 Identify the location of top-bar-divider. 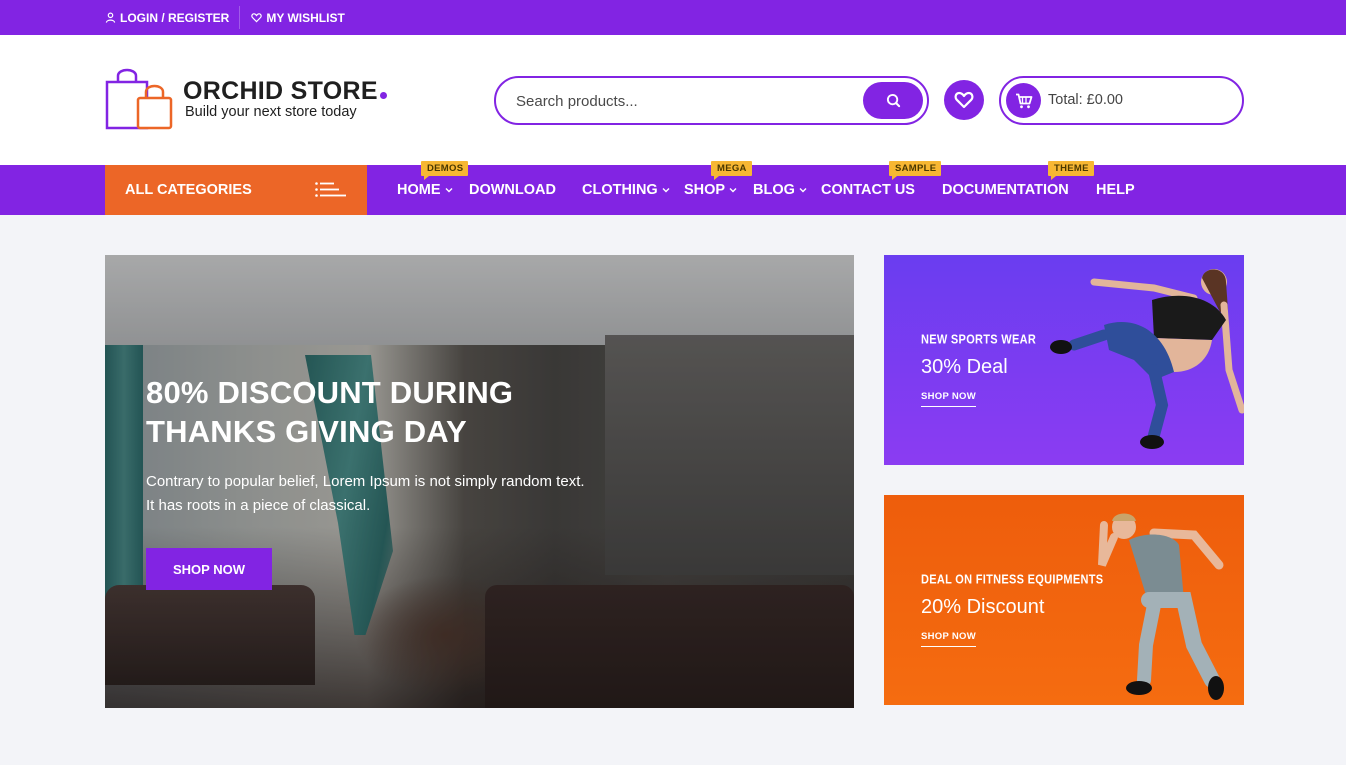
(240, 17).